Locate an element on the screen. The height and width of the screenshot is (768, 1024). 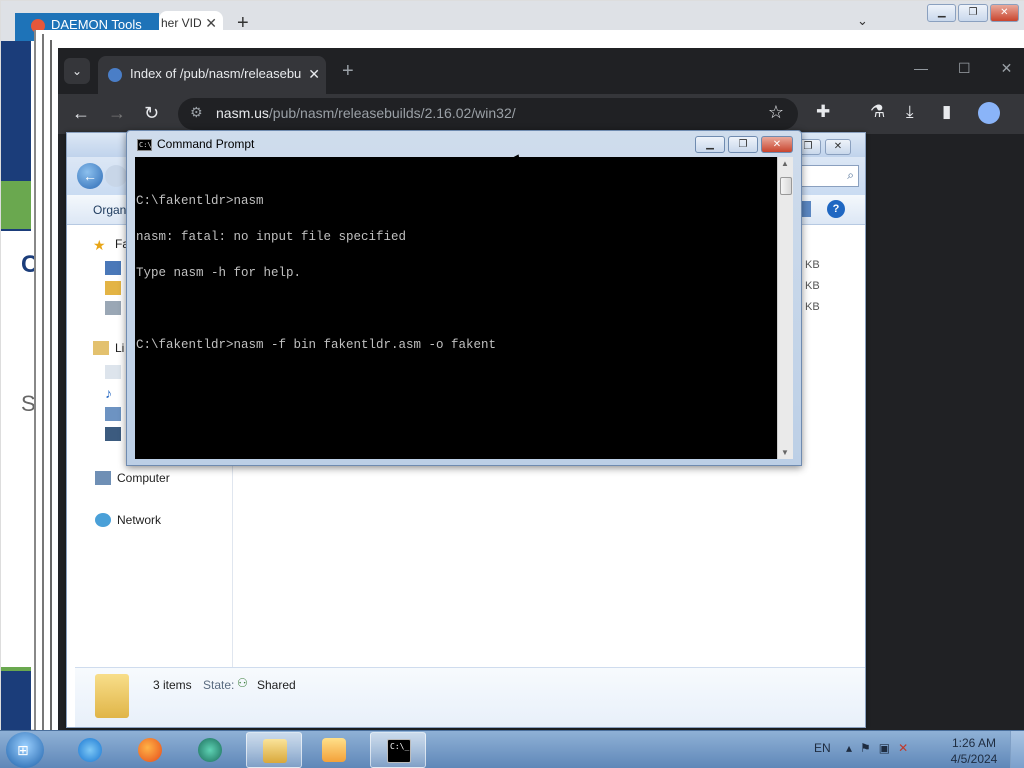
cmd-icon: C:\ is located at coordinates (144, 145).